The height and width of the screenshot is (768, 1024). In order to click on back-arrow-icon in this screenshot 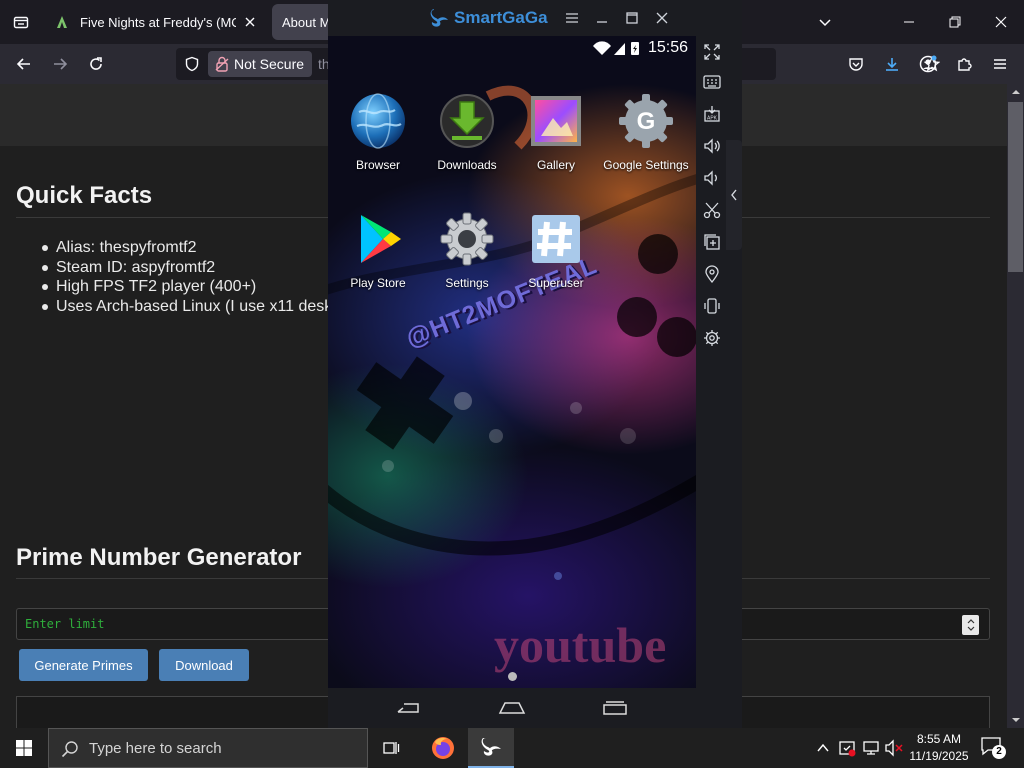, I will do `click(24, 64)`.